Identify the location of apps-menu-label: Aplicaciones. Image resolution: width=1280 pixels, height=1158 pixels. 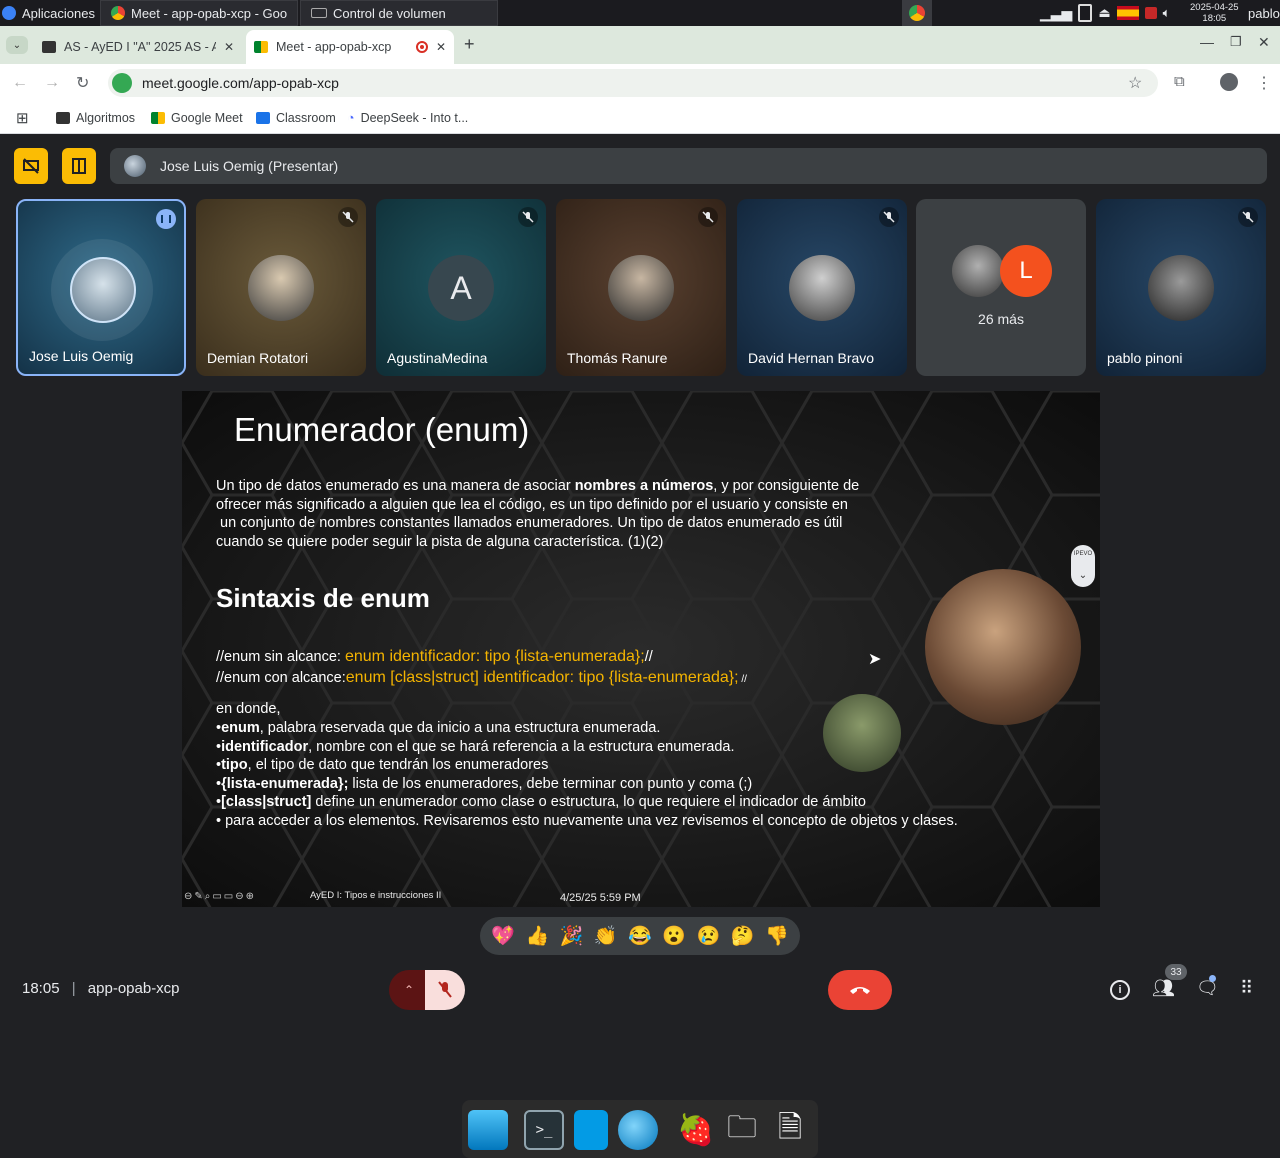
(58, 13).